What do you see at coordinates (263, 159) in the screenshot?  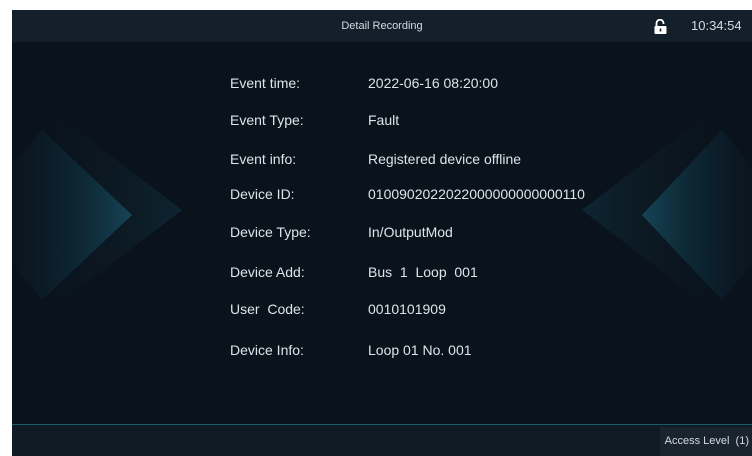 I see `detail-label: Event info:` at bounding box center [263, 159].